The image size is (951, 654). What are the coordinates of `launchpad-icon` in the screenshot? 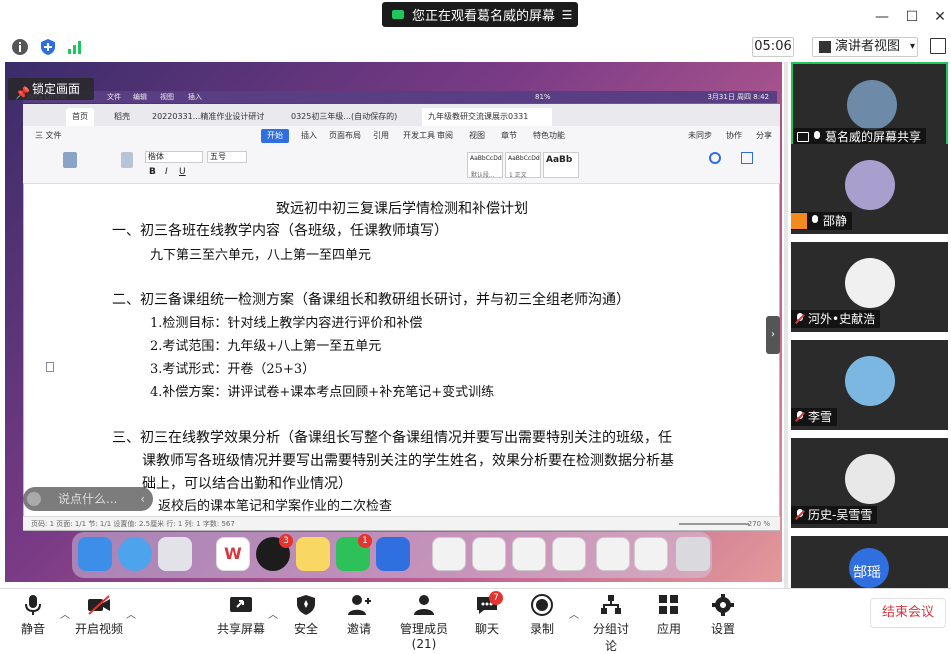 It's located at (175, 554).